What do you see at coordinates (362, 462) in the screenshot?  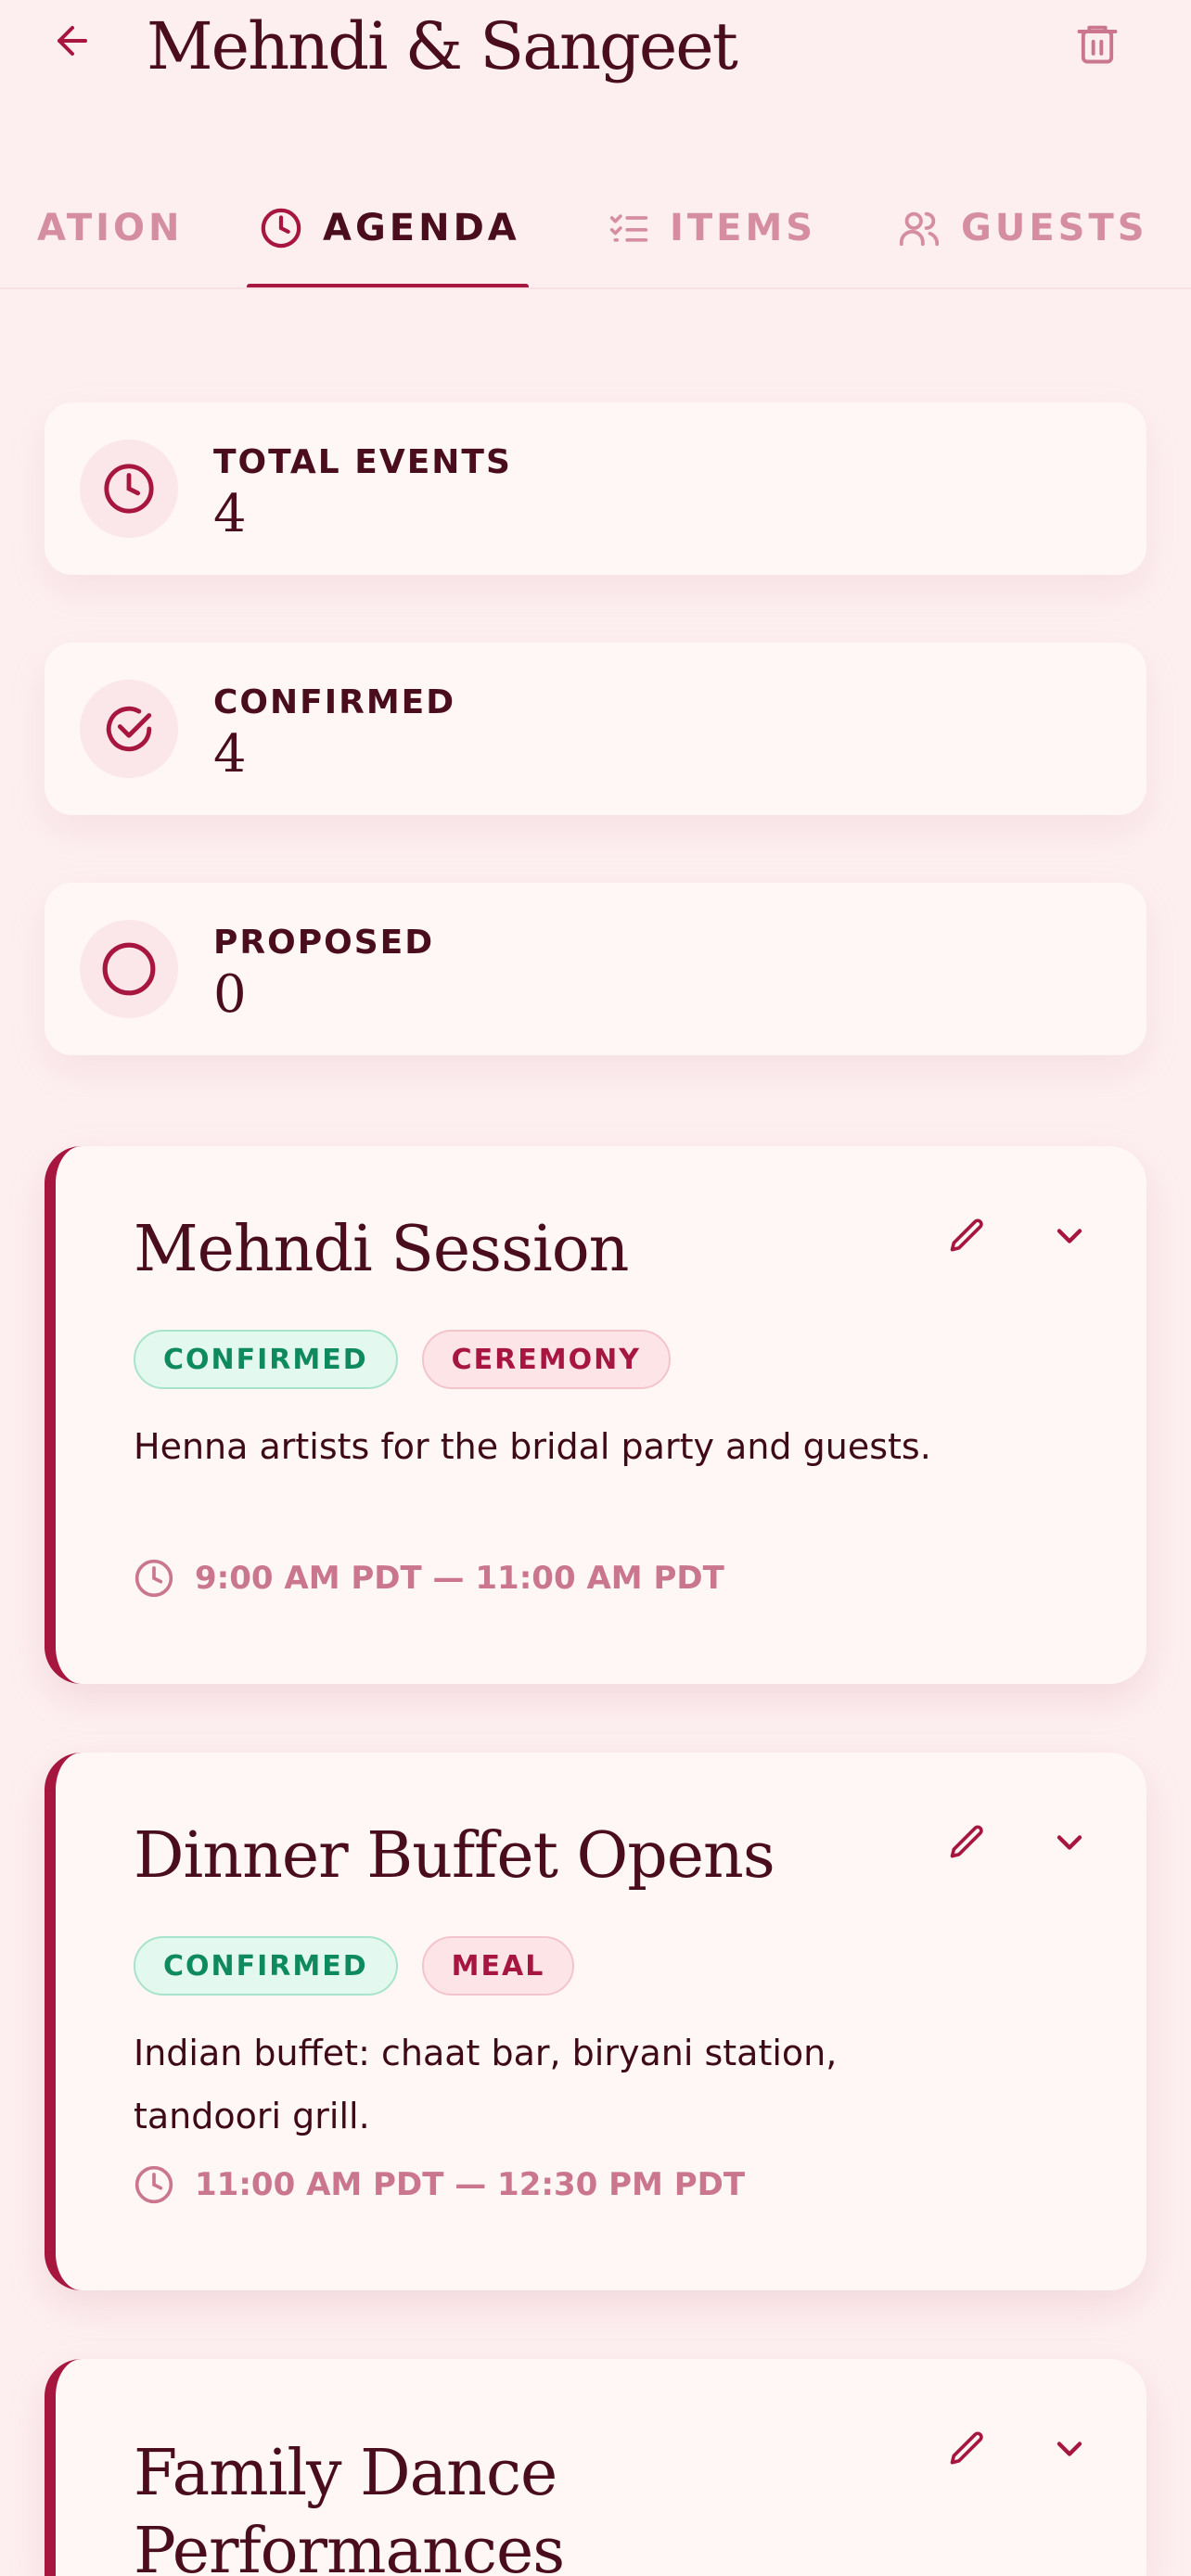 I see `stat-label: TOTAL EVENTS` at bounding box center [362, 462].